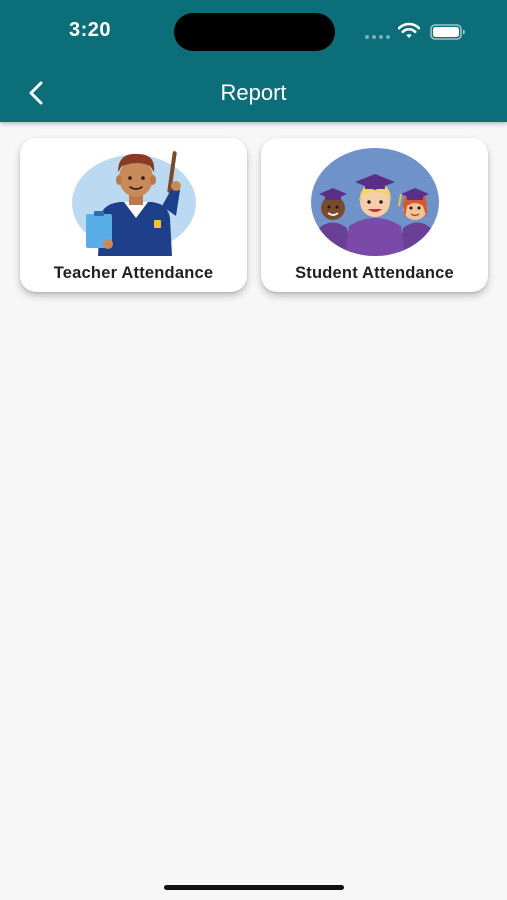 The height and width of the screenshot is (900, 507). What do you see at coordinates (447, 32) in the screenshot?
I see `battery-icon` at bounding box center [447, 32].